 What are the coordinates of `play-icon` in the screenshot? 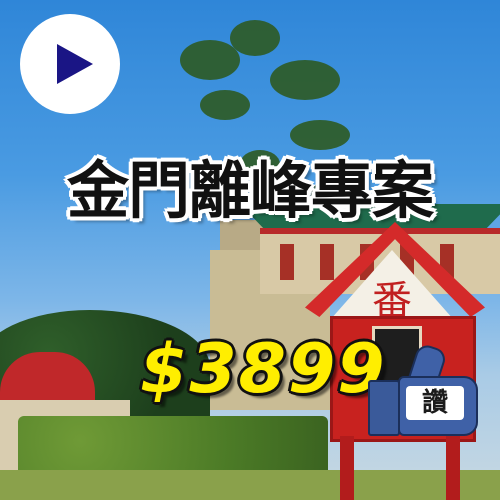 It's located at (75, 64).